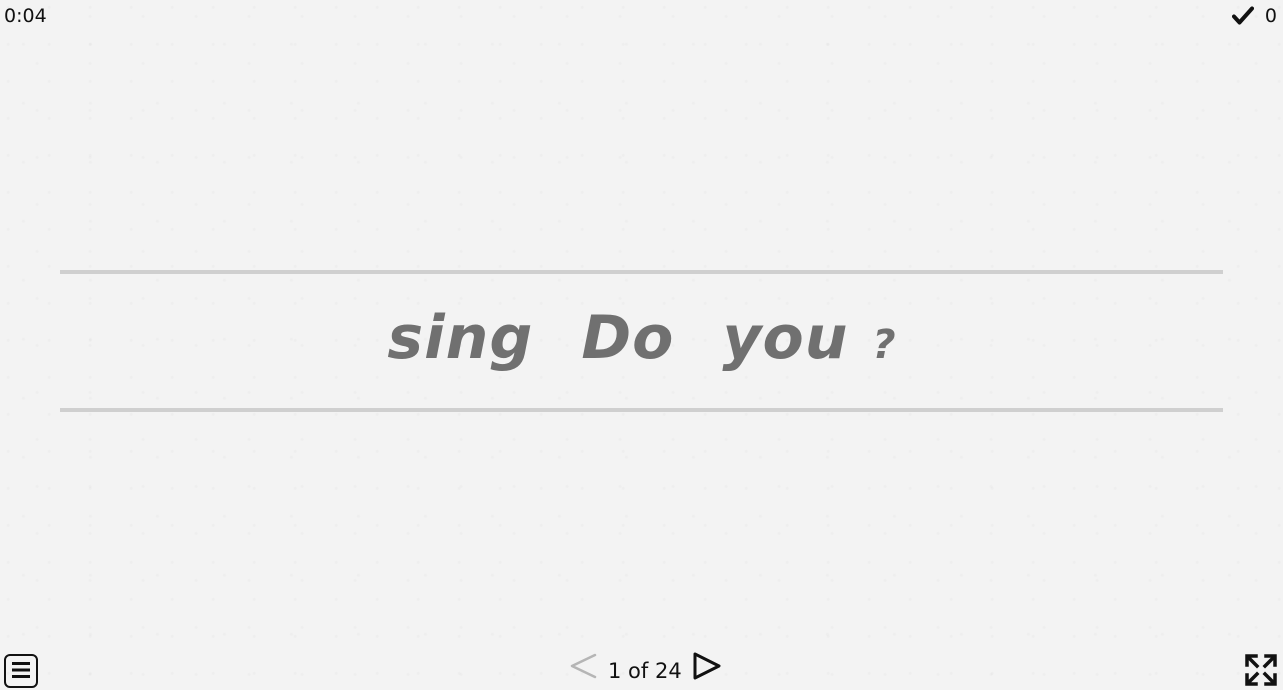  What do you see at coordinates (785, 338) in the screenshot?
I see `word-tile: you` at bounding box center [785, 338].